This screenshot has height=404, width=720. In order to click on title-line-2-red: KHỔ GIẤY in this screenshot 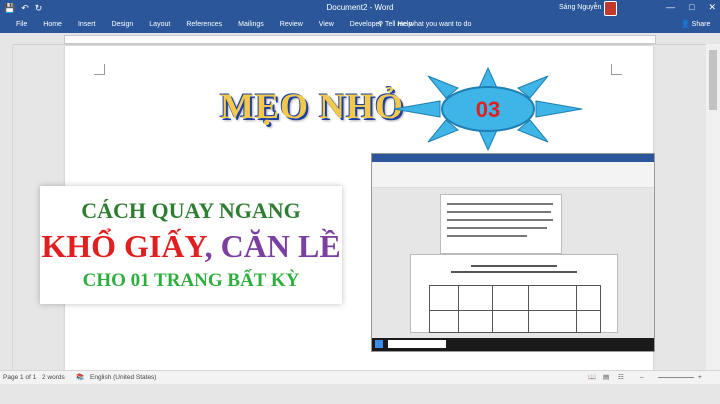, I will do `click(123, 246)`.